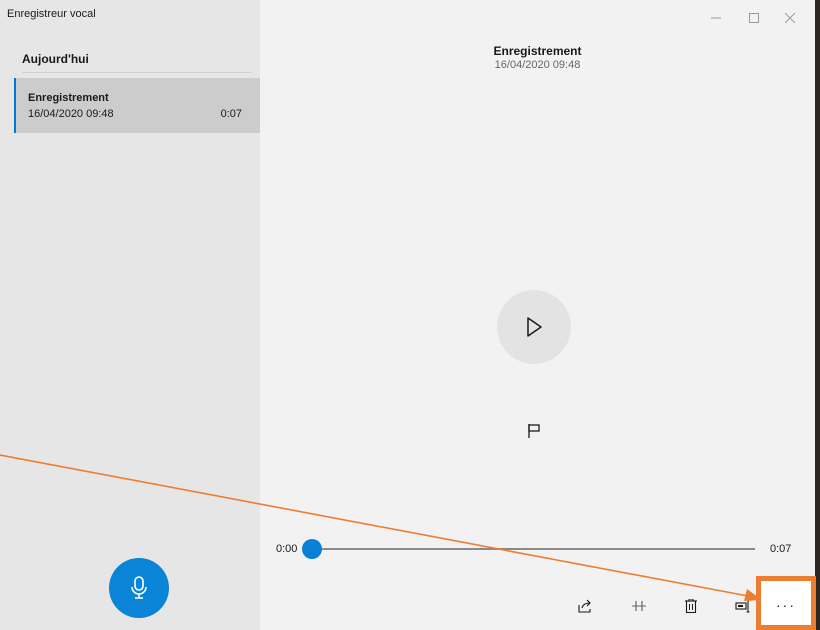 Image resolution: width=820 pixels, height=630 pixels. I want to click on rename-button, so click(743, 606).